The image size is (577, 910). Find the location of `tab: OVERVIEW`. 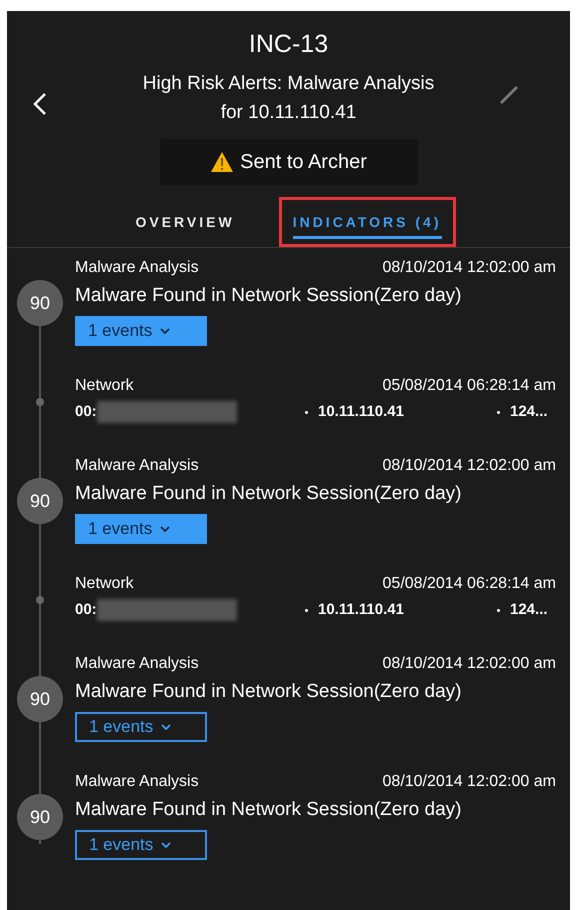

tab: OVERVIEW is located at coordinates (185, 222).